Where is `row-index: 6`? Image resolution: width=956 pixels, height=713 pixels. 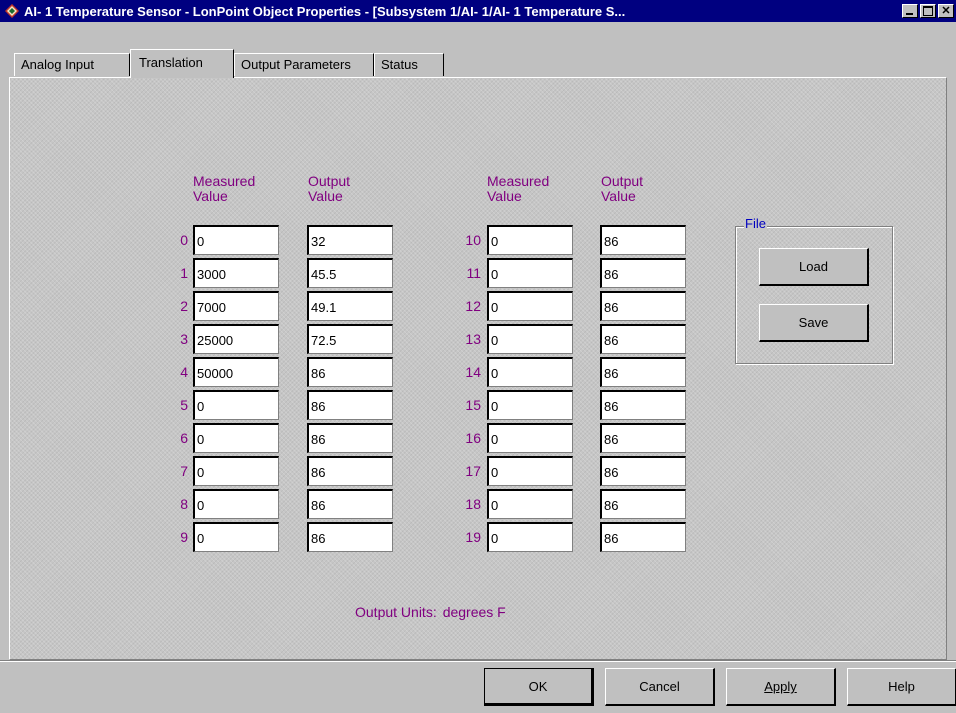 row-index: 6 is located at coordinates (184, 438).